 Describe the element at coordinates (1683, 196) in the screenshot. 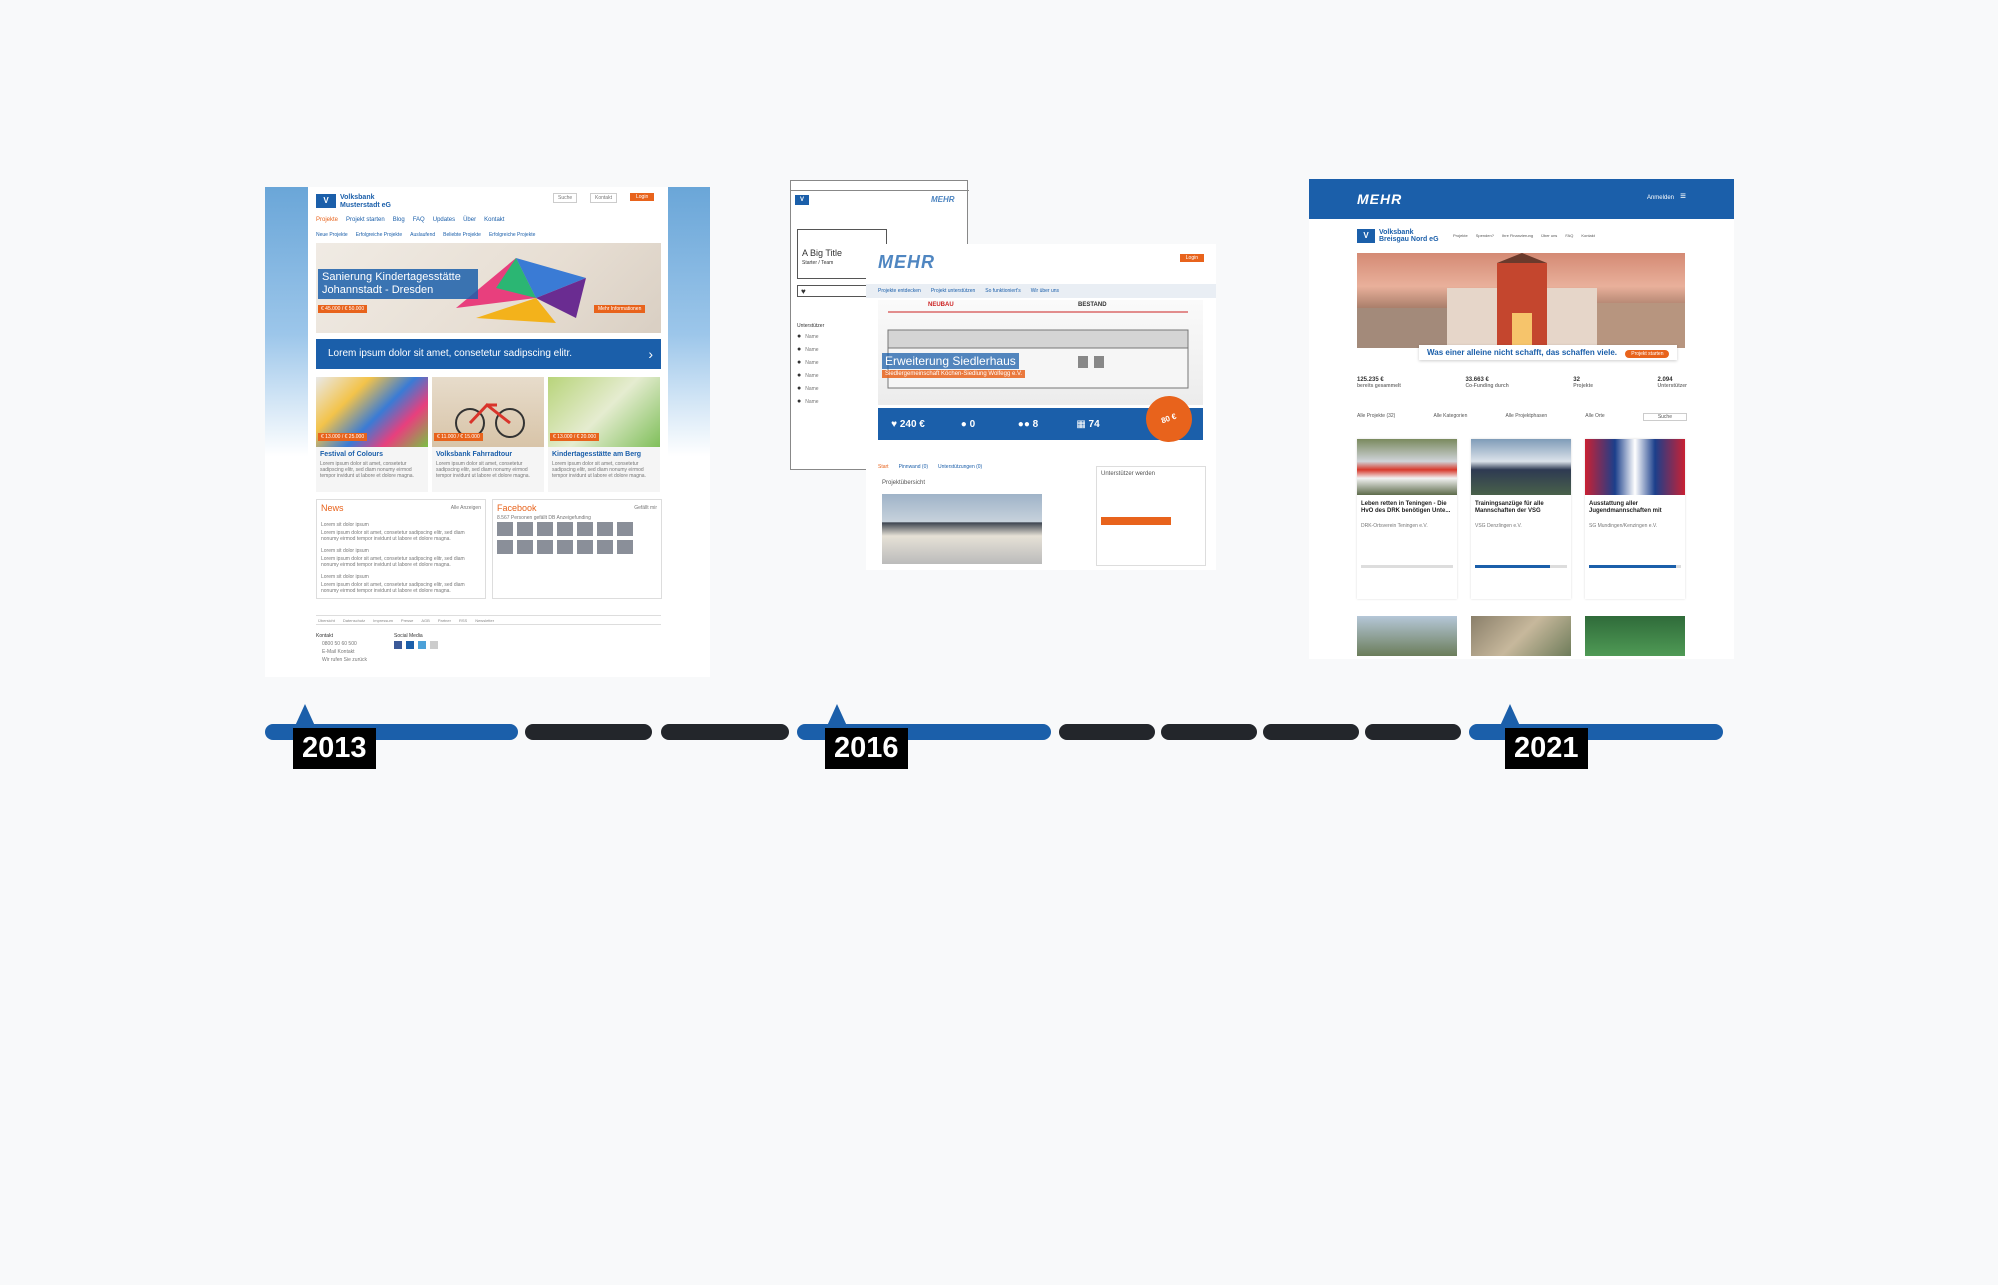

I see `menu-icon: ≡` at that location.